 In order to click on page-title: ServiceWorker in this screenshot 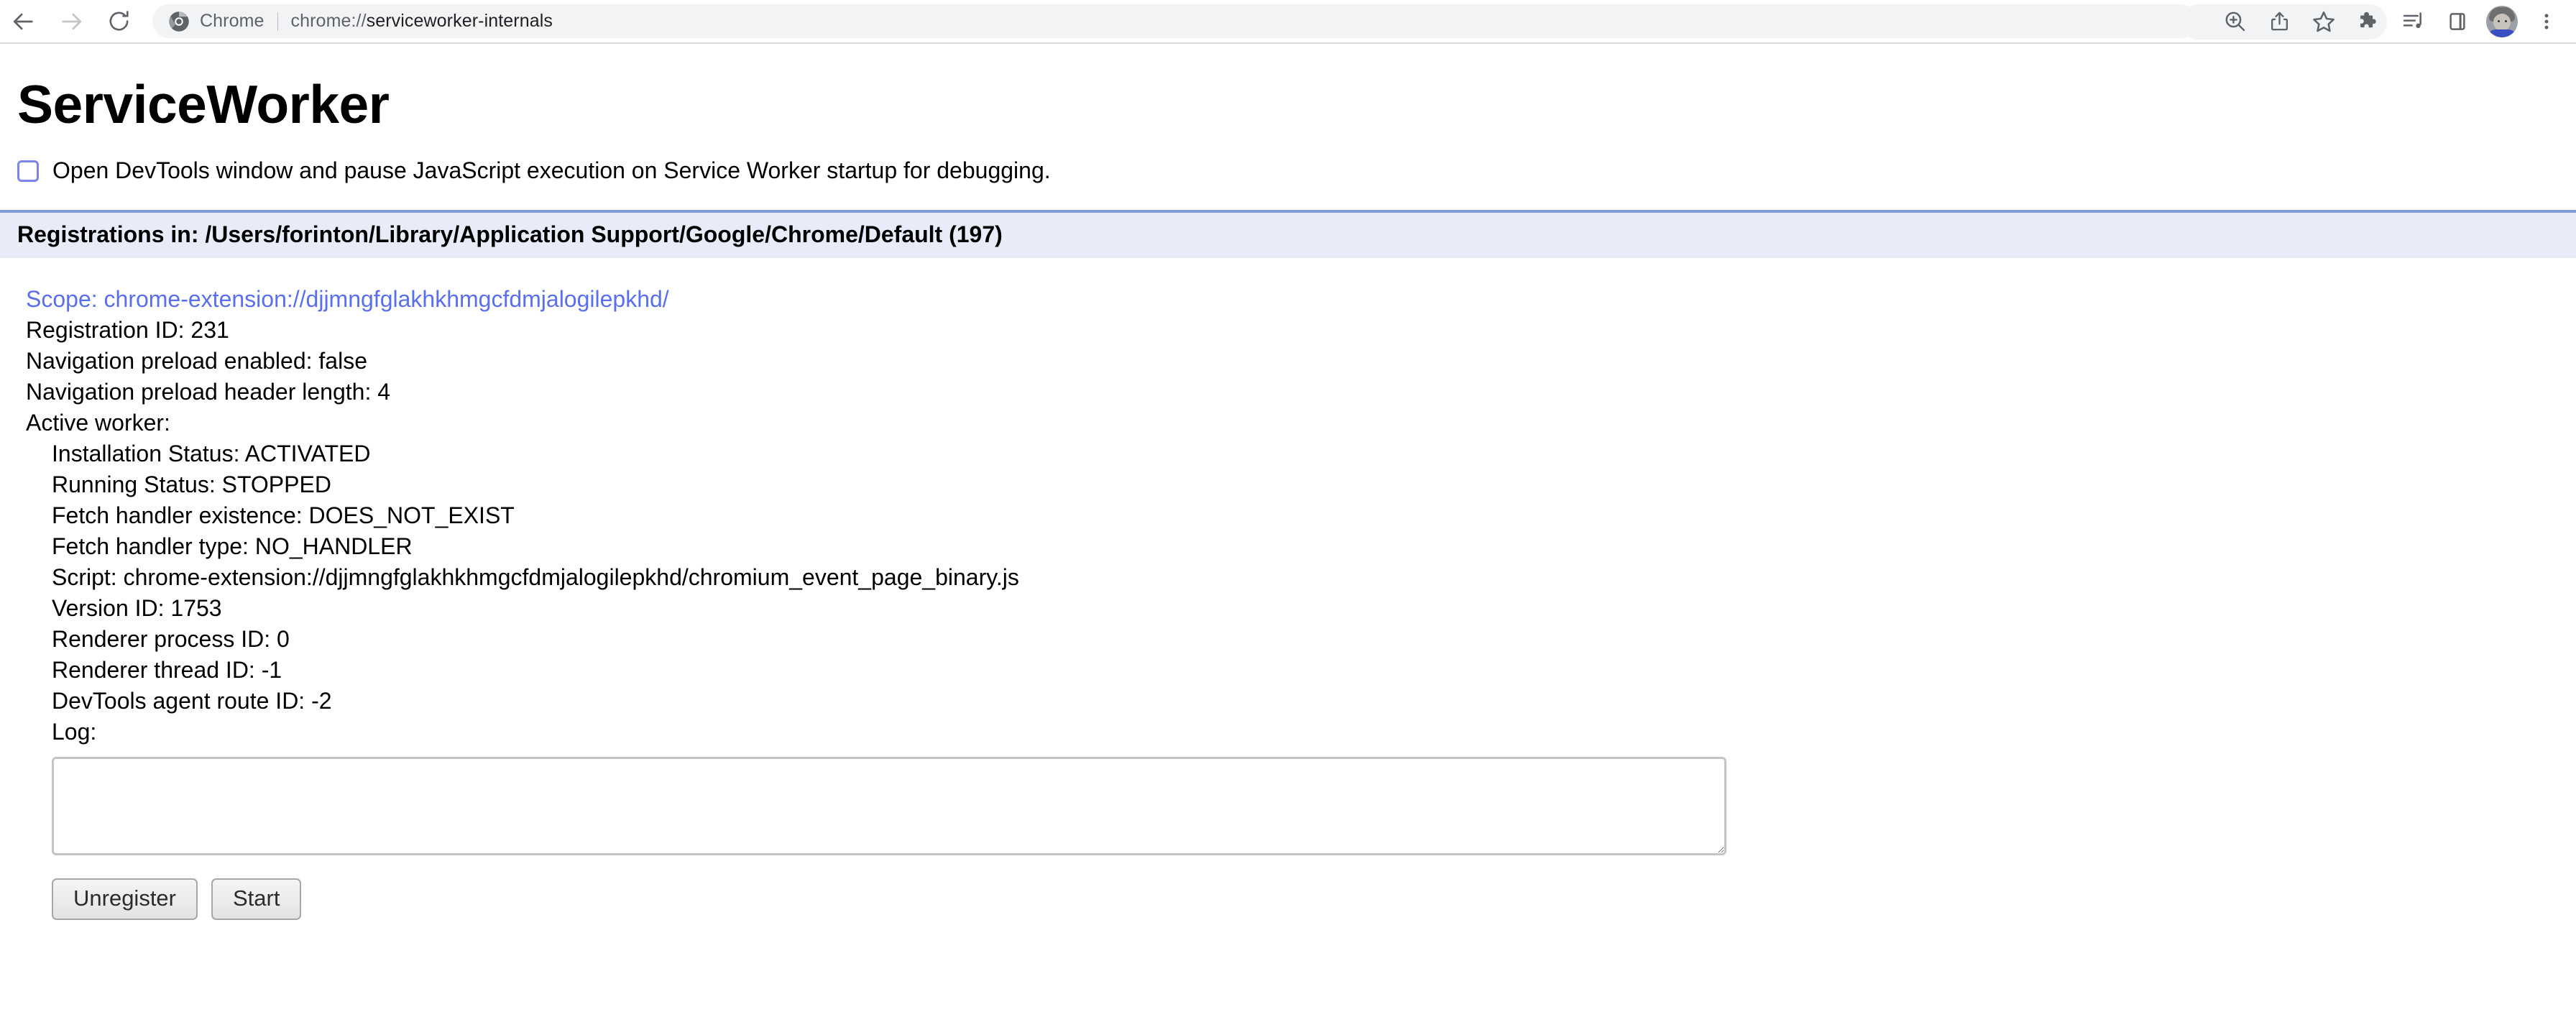, I will do `click(203, 104)`.